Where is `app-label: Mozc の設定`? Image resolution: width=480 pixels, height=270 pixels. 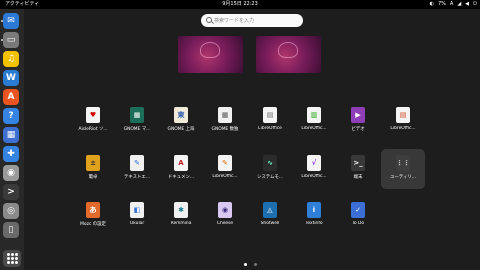
app-label: Mozc の設定 is located at coordinates (93, 224).